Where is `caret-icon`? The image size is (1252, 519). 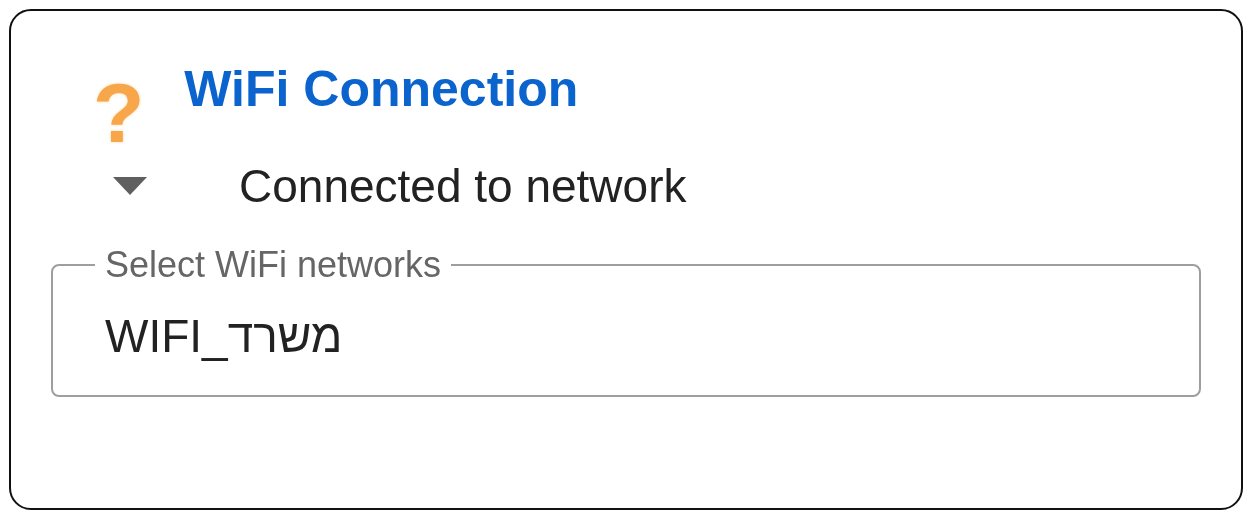 caret-icon is located at coordinates (130, 186).